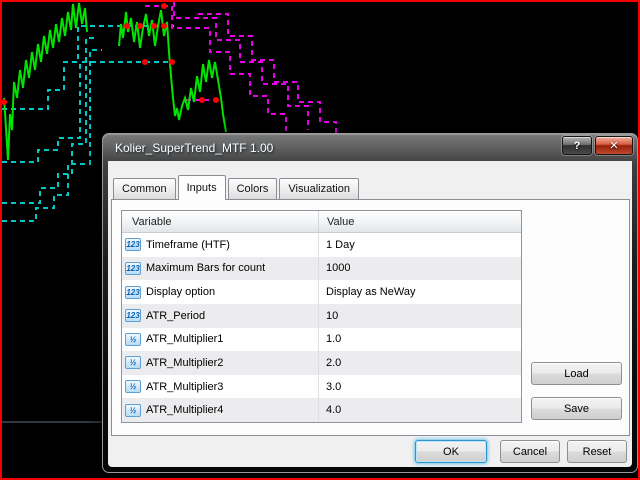 This screenshot has width=640, height=480. Describe the element at coordinates (201, 187) in the screenshot. I see `tab-inputs: Inputs` at that location.